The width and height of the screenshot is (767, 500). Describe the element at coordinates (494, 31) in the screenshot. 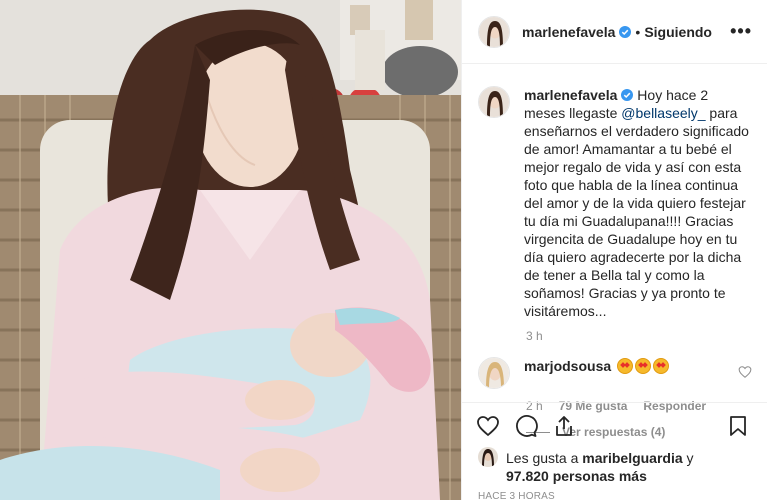

I see `author-avatar` at that location.